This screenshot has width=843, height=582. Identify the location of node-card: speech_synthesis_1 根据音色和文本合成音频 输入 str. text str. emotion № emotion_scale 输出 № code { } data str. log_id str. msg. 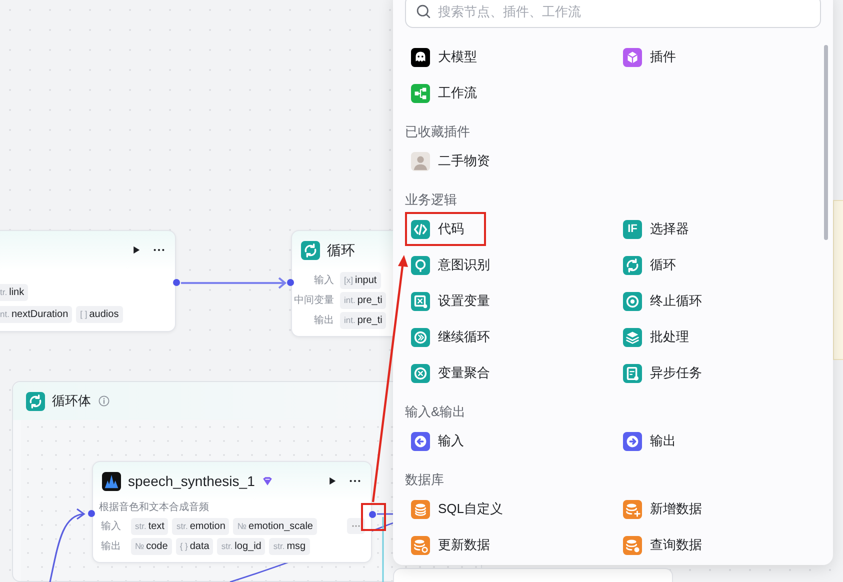
(232, 512).